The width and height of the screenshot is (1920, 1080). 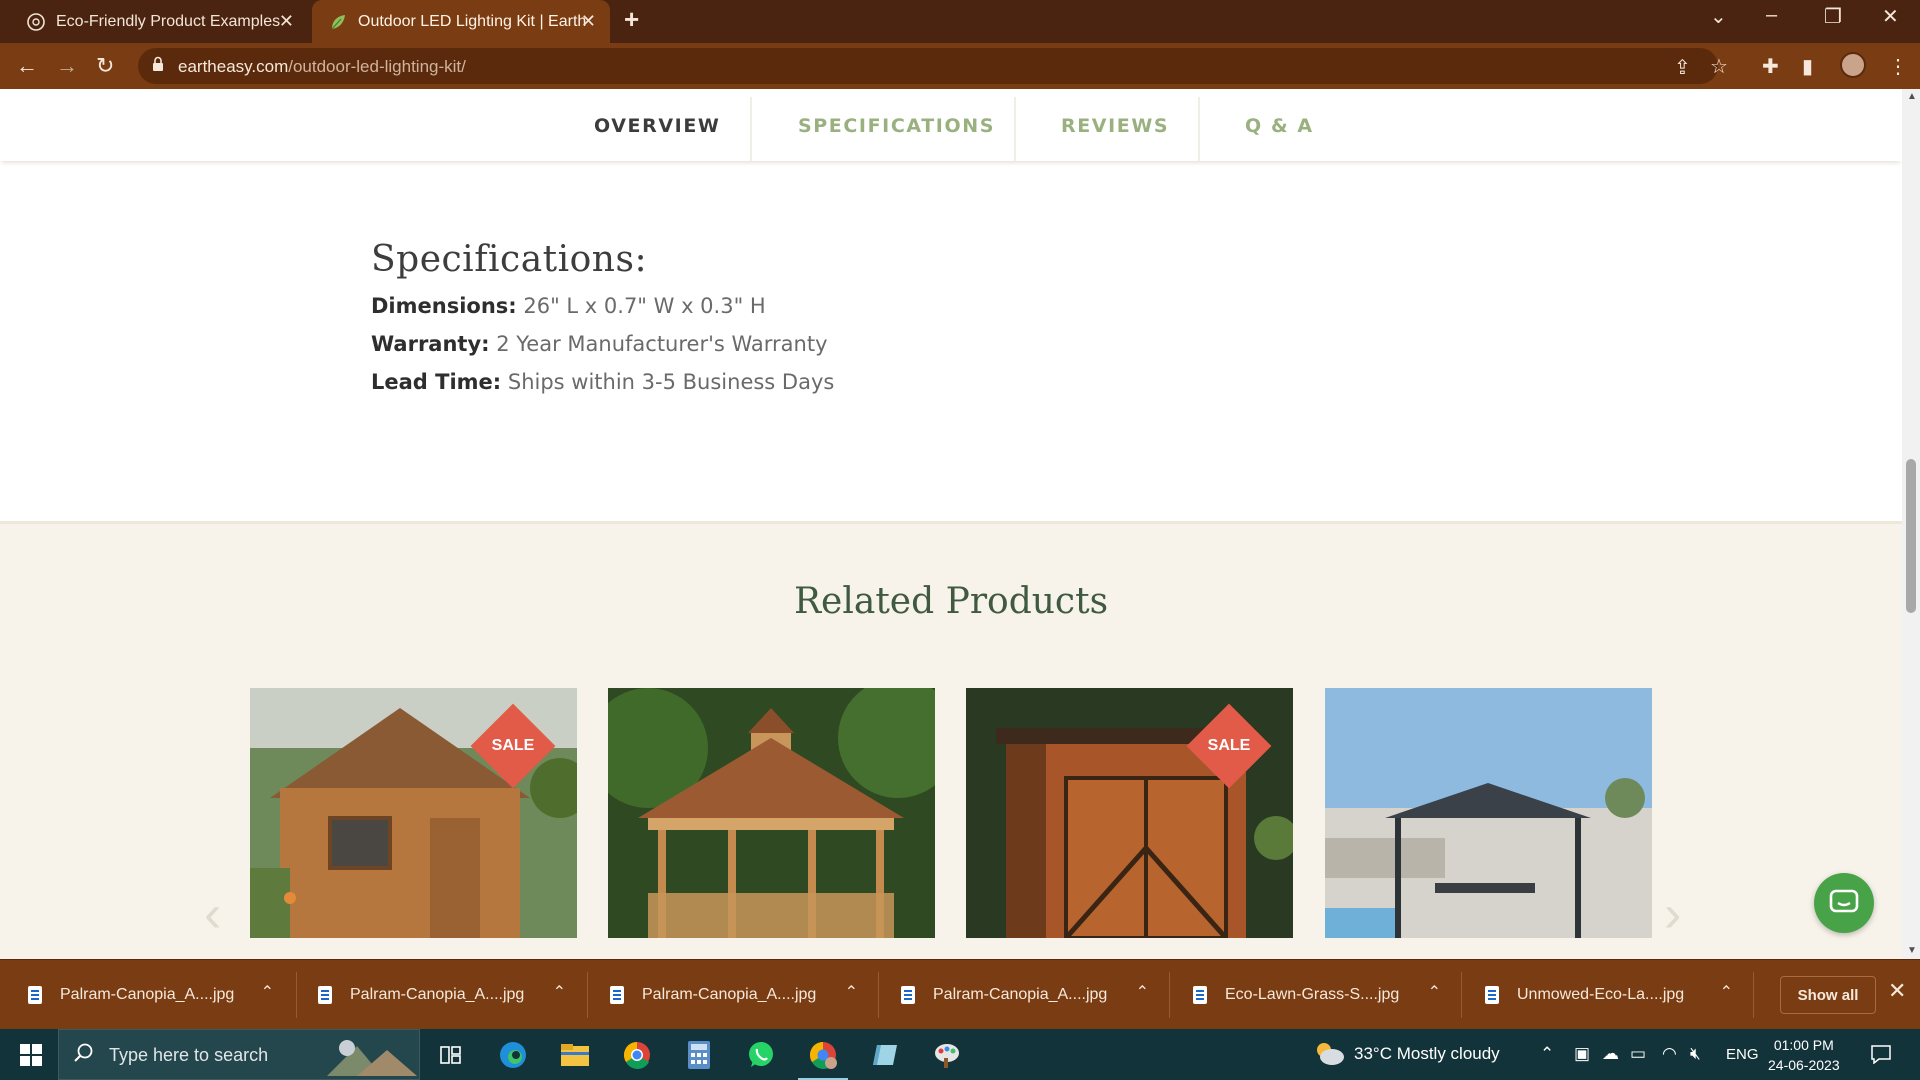 What do you see at coordinates (158, 66) in the screenshot?
I see `lock-icon` at bounding box center [158, 66].